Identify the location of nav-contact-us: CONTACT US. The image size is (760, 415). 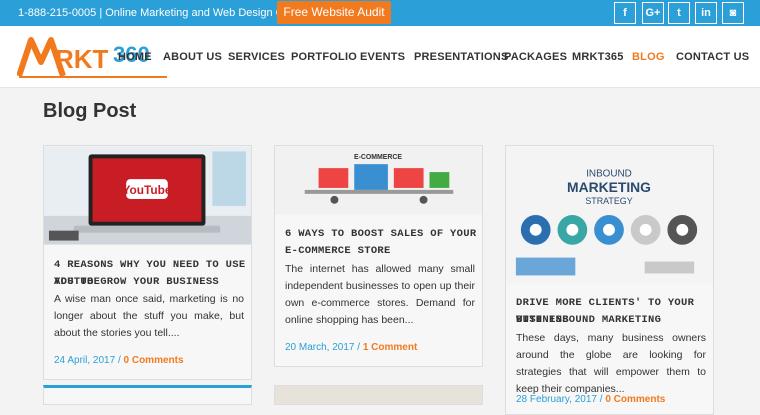
(712, 57).